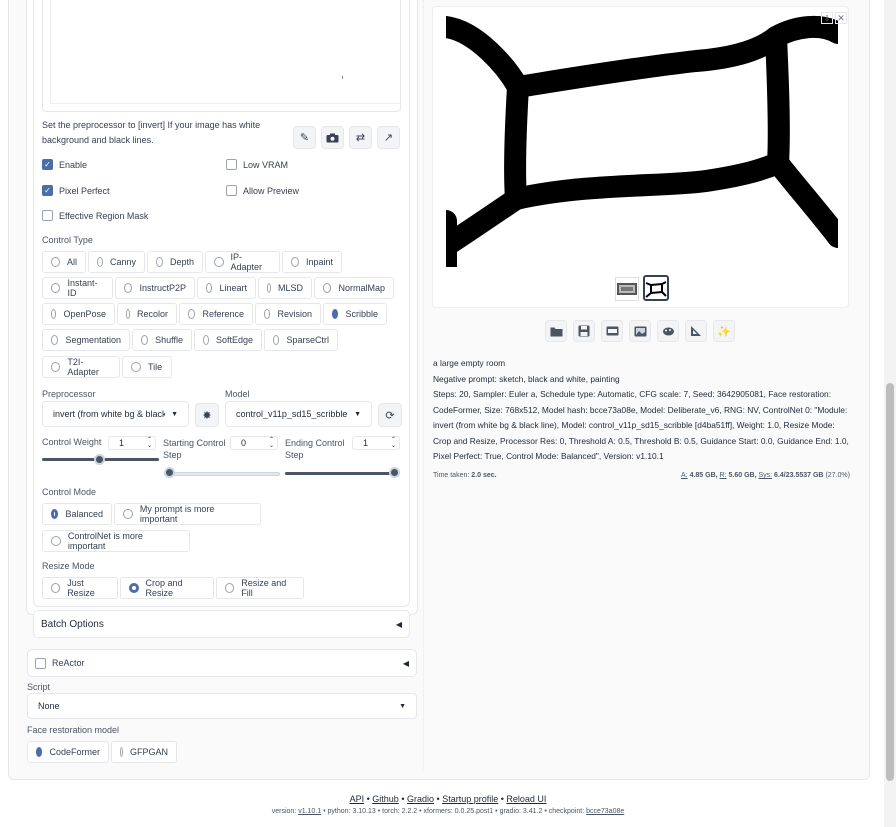 The height and width of the screenshot is (827, 896). What do you see at coordinates (260, 588) in the screenshot?
I see `resize-mode-resize-and-fill: Resize and Fill` at bounding box center [260, 588].